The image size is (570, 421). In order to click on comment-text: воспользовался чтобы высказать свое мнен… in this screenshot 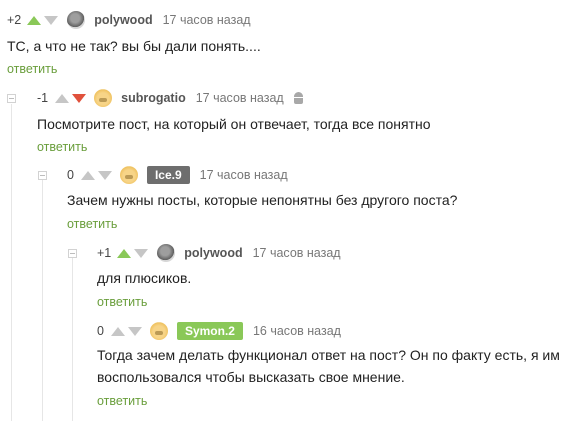, I will do `click(251, 377)`.